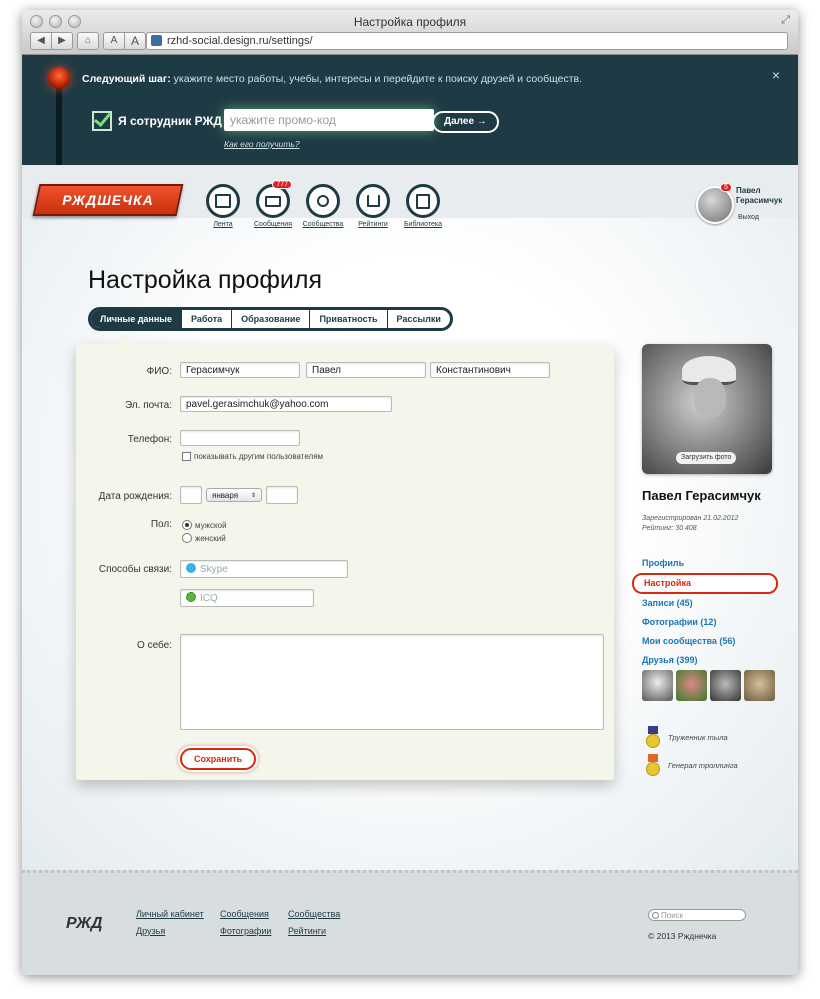 The height and width of the screenshot is (999, 820). Describe the element at coordinates (705, 583) in the screenshot. I see `menu-settings: Настройка` at that location.